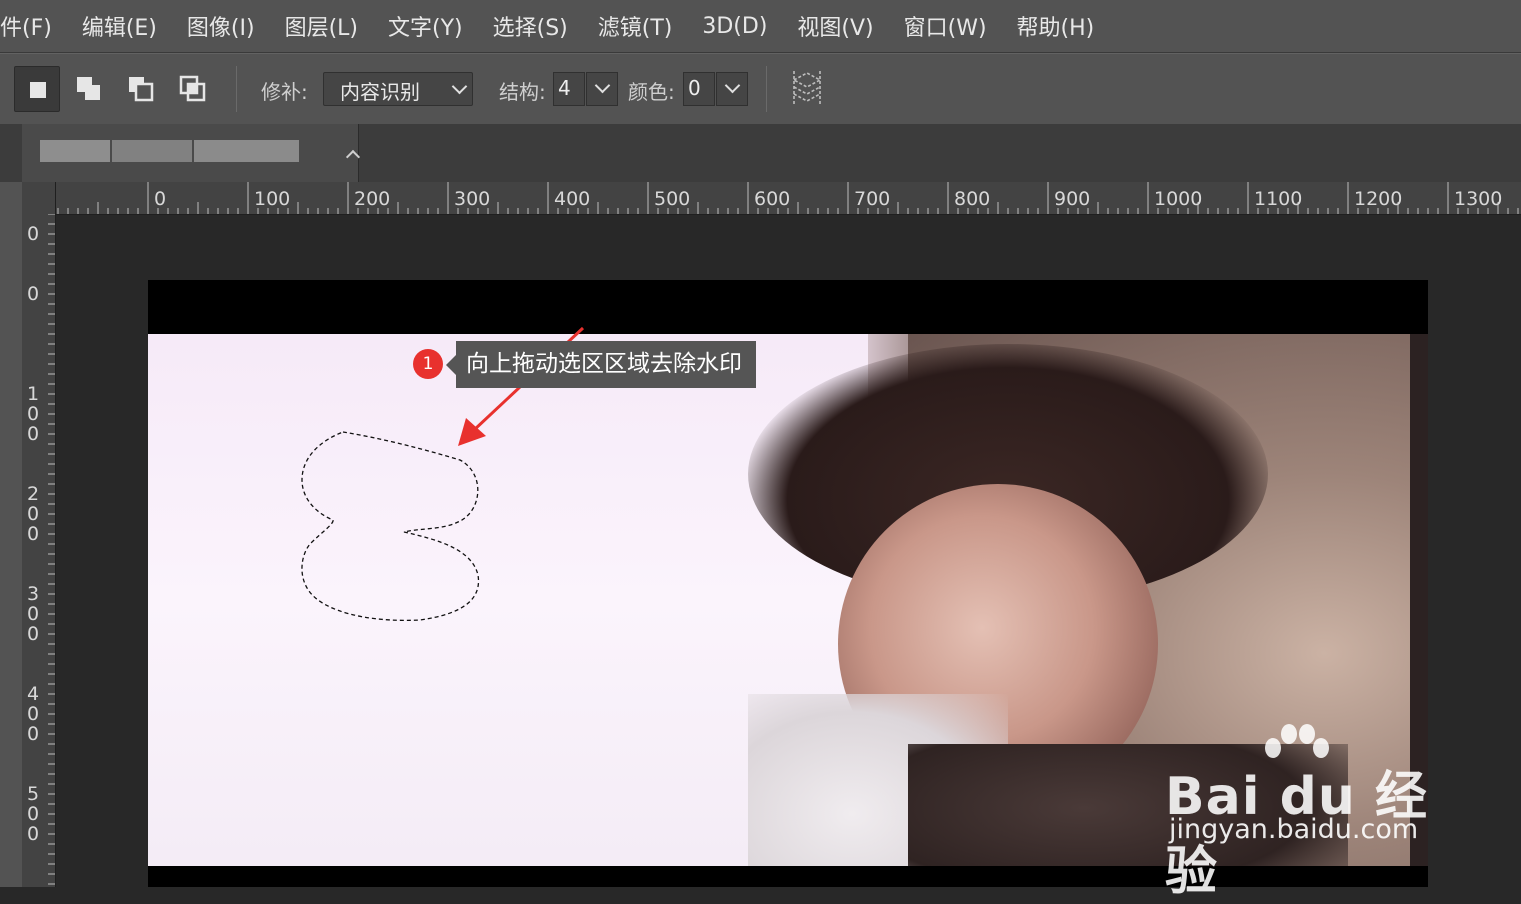 This screenshot has height=904, width=1521. Describe the element at coordinates (428, 364) in the screenshot. I see `step-badge: 1` at that location.